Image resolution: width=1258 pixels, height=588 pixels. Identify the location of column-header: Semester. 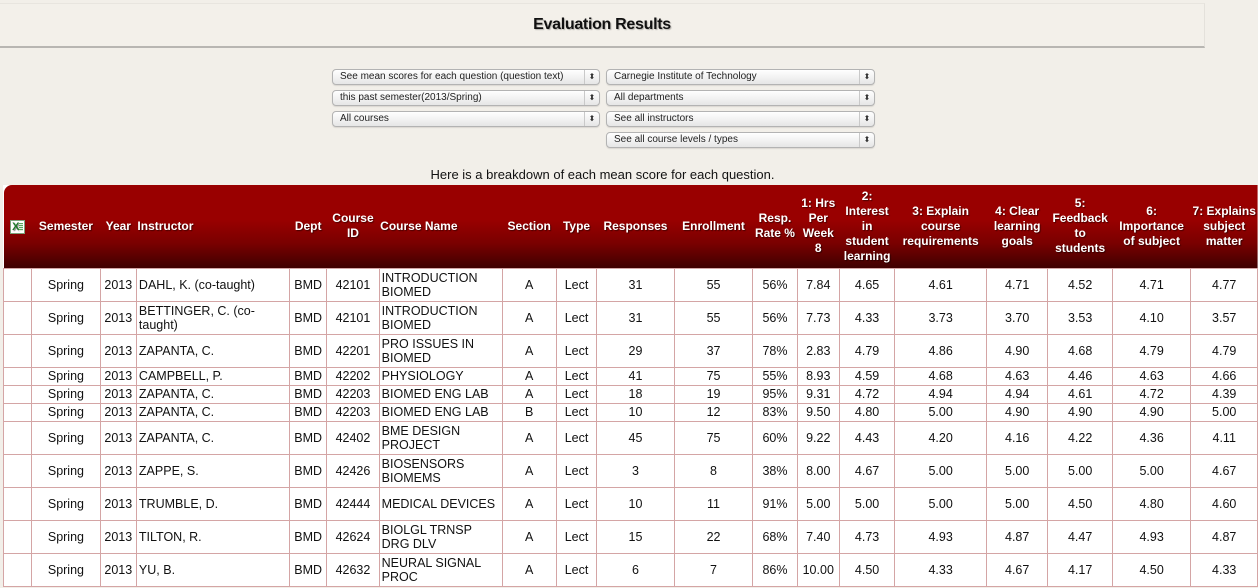
(66, 226).